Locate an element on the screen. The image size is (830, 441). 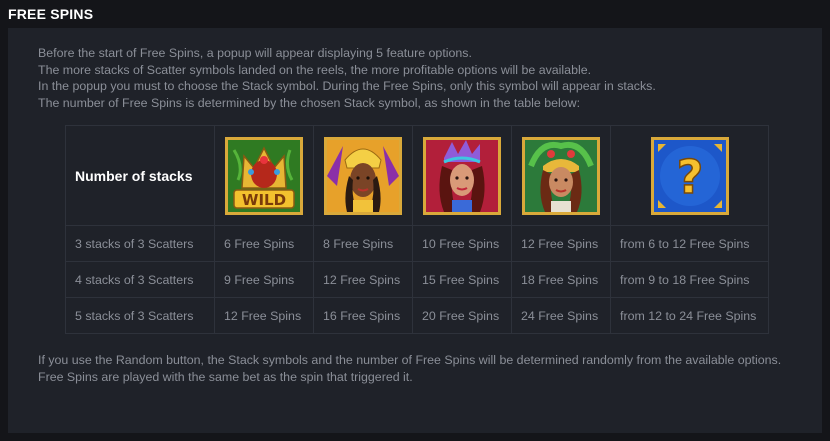
red-dancer-icon is located at coordinates (462, 176).